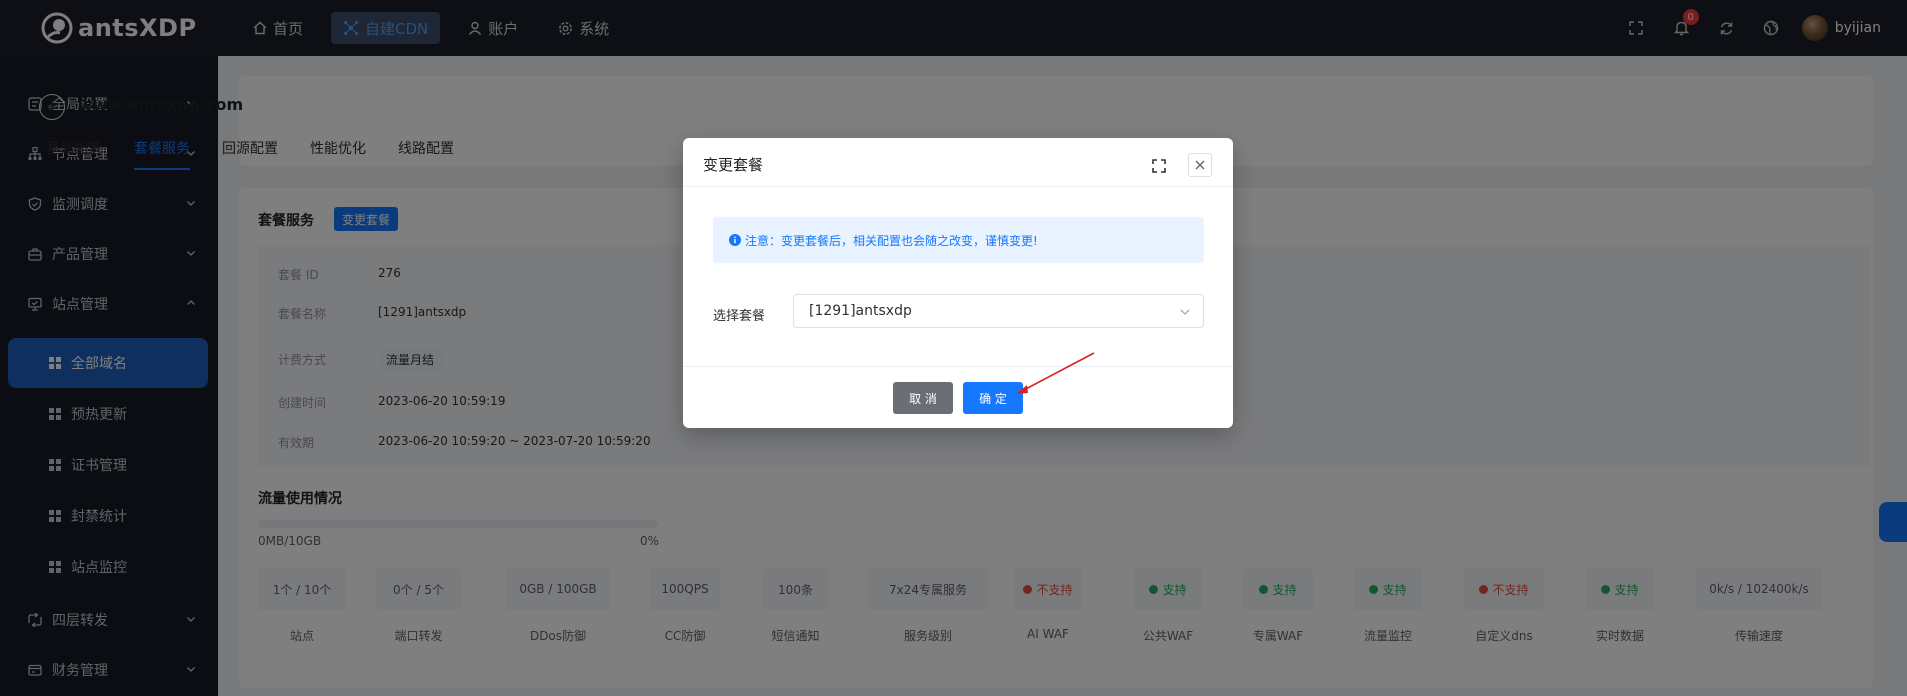  I want to click on notice-alert: 注意：变更套餐后，相关配置也会随之改变，谨慎变更!, so click(958, 240).